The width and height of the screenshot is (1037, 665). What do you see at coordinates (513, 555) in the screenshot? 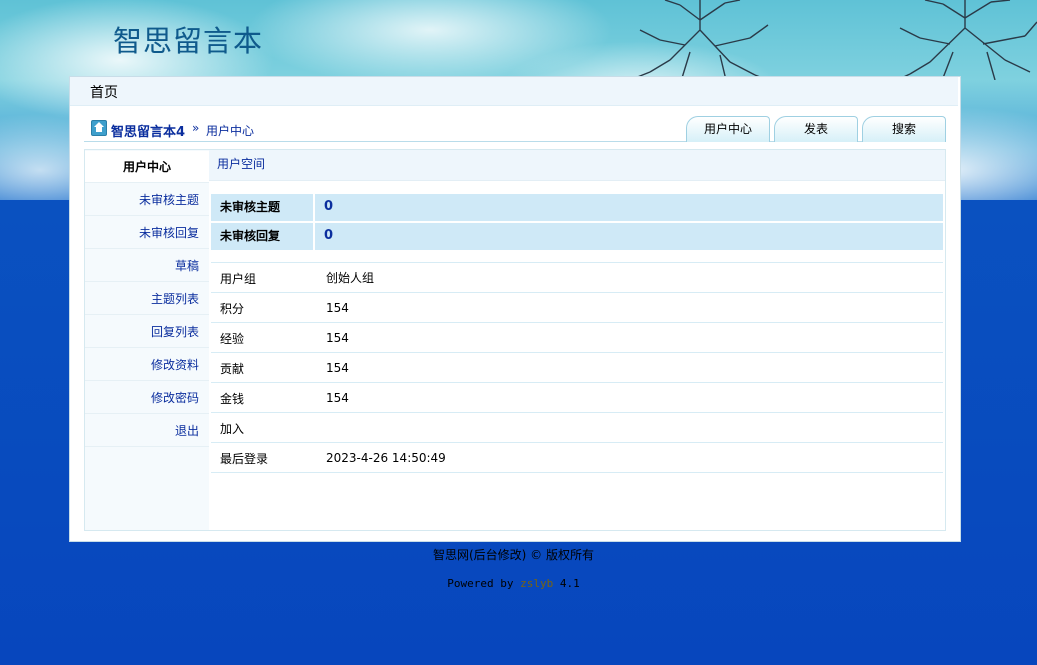
I see `footer-copyright: 智思网(后台修改) © 版权所有` at bounding box center [513, 555].